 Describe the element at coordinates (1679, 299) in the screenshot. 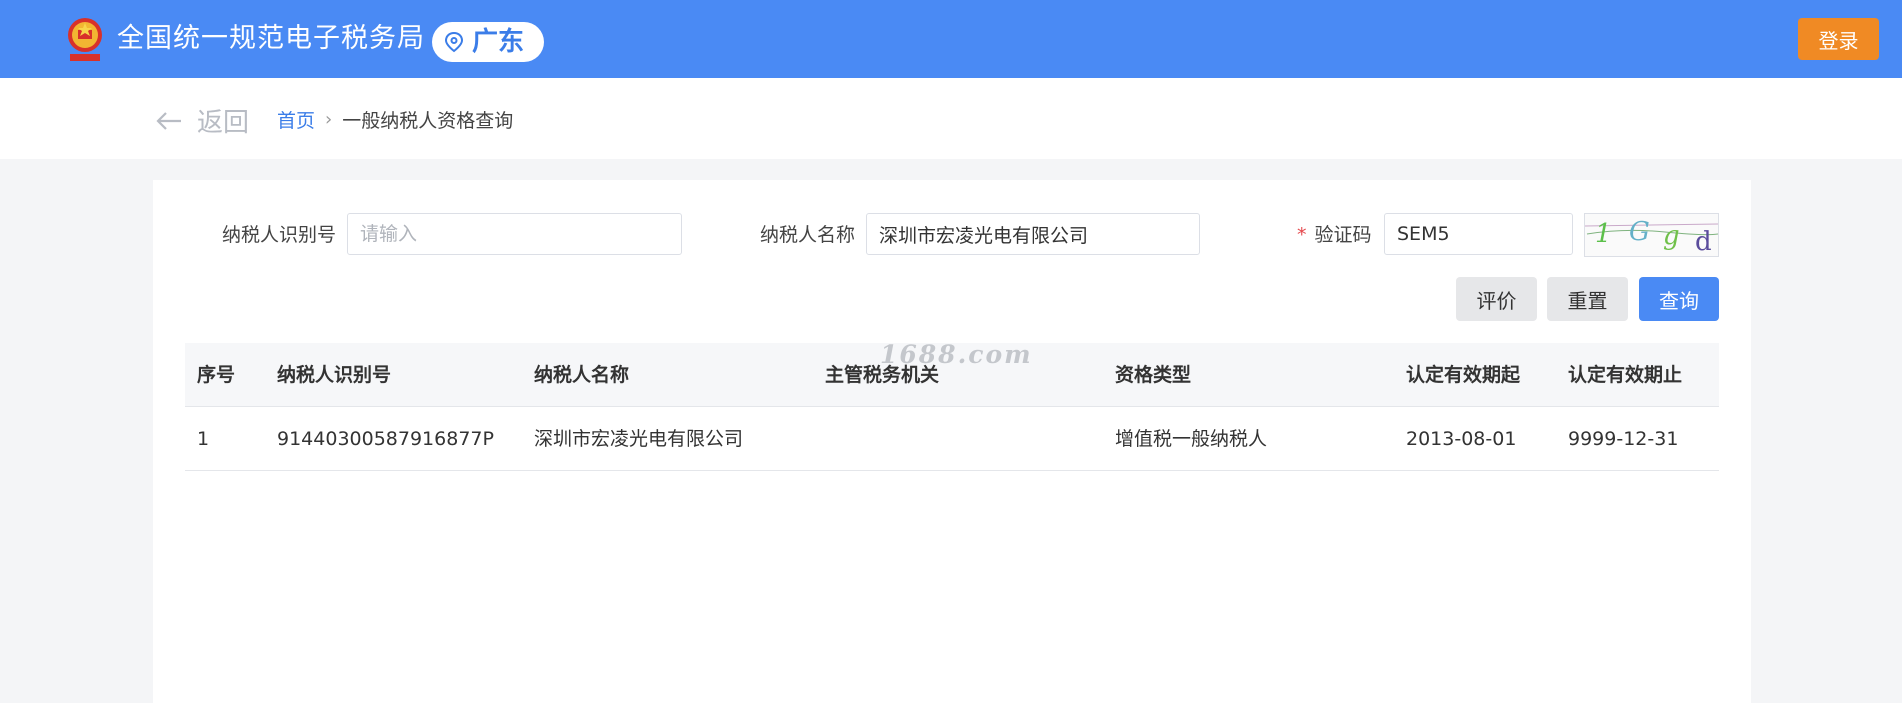

I see `query-button: 查询` at that location.